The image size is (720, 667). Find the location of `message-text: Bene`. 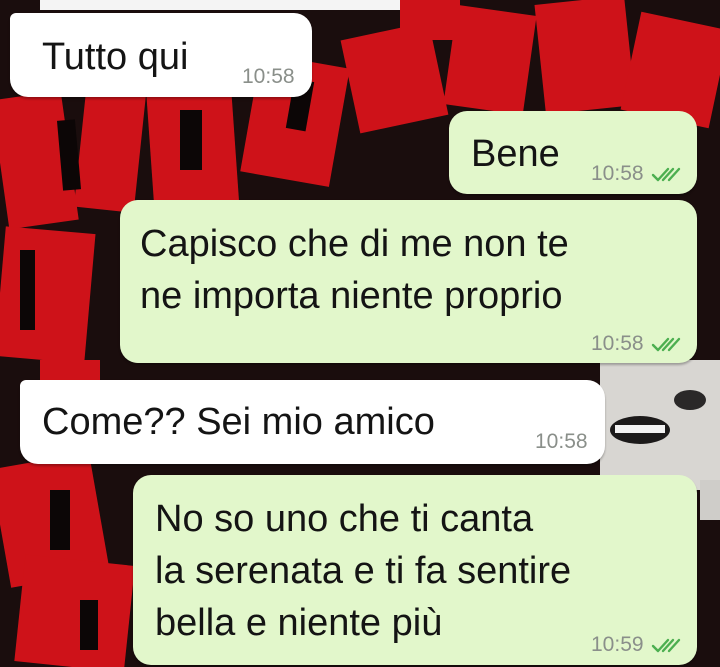

message-text: Bene is located at coordinates (515, 154).